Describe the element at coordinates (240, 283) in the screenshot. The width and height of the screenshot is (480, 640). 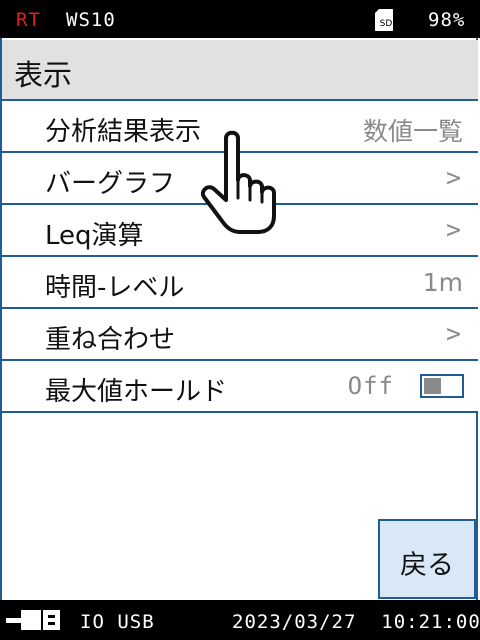
I see `menu-item-time-level: 時間-レベル 1m` at that location.